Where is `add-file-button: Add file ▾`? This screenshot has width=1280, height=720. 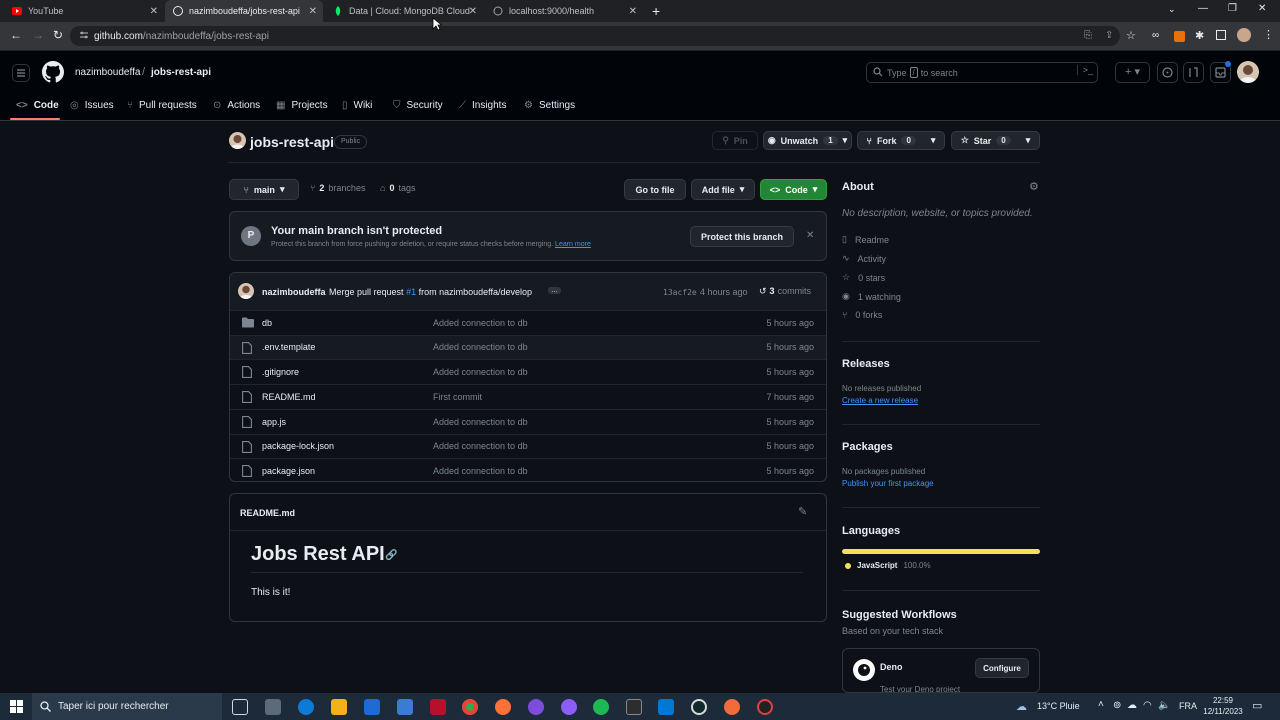
add-file-button: Add file ▾ is located at coordinates (723, 189).